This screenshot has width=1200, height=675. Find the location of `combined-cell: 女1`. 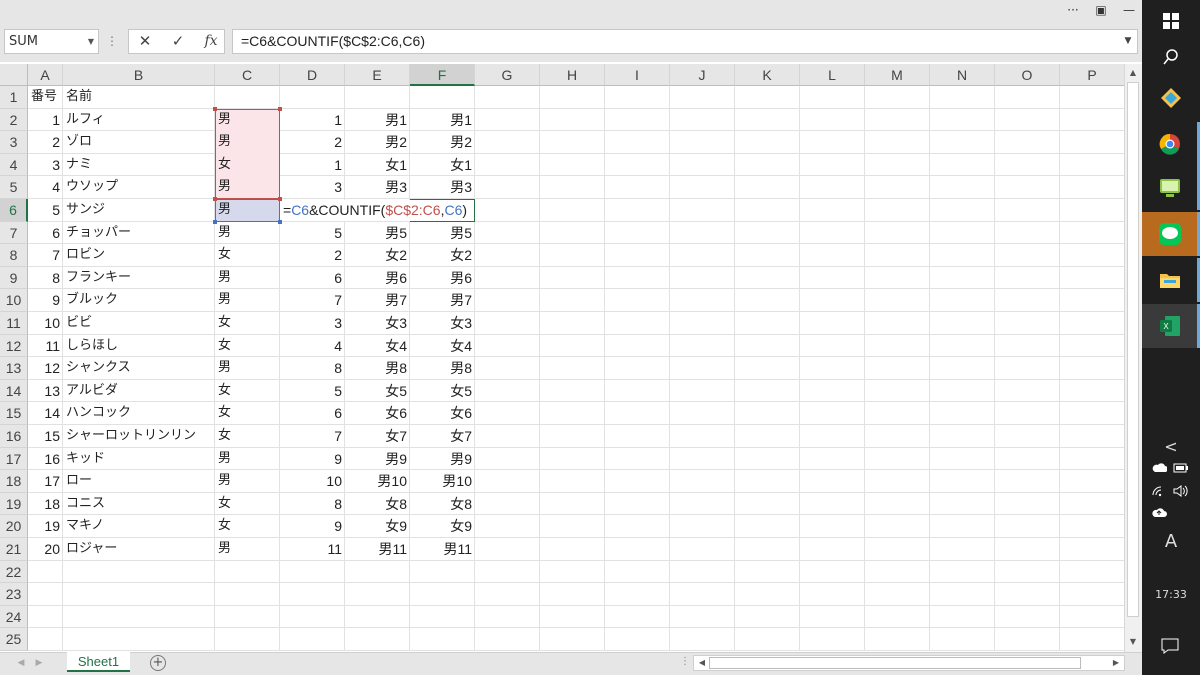

combined-cell: 女1 is located at coordinates (377, 165).